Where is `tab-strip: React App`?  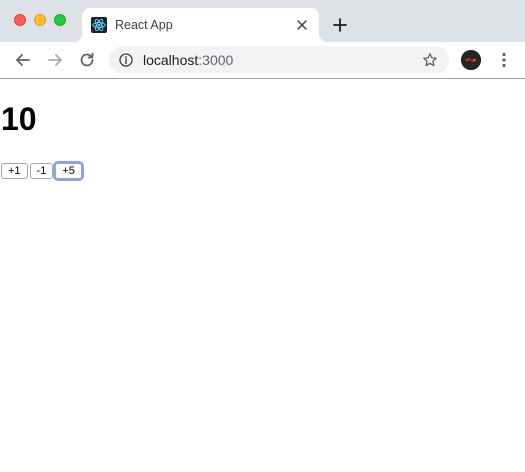 tab-strip: React App is located at coordinates (262, 21).